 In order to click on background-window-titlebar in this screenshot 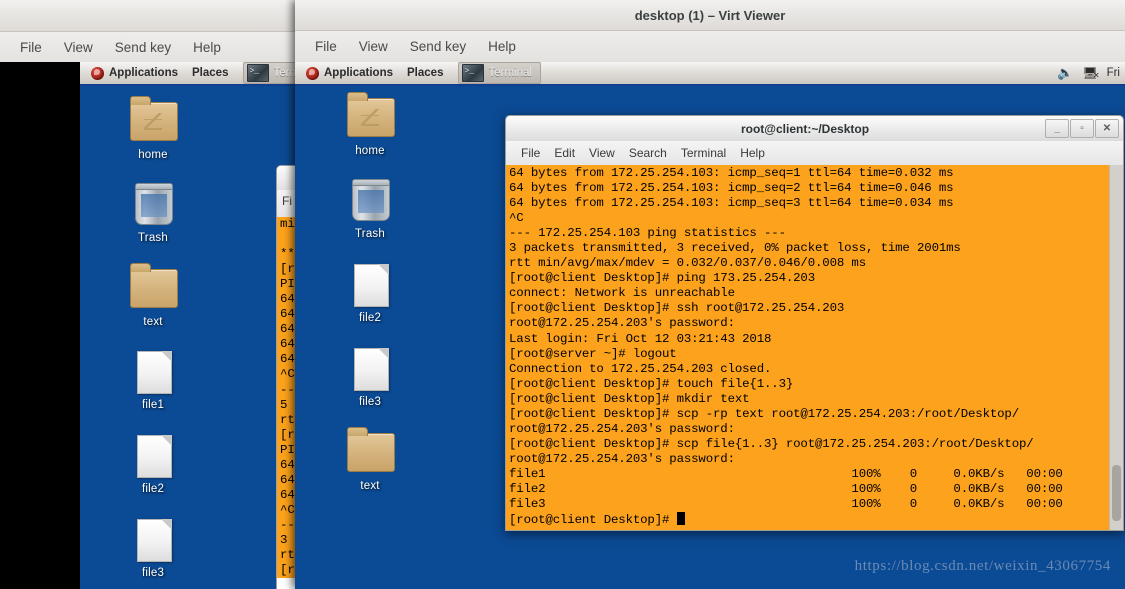, I will do `click(150, 16)`.